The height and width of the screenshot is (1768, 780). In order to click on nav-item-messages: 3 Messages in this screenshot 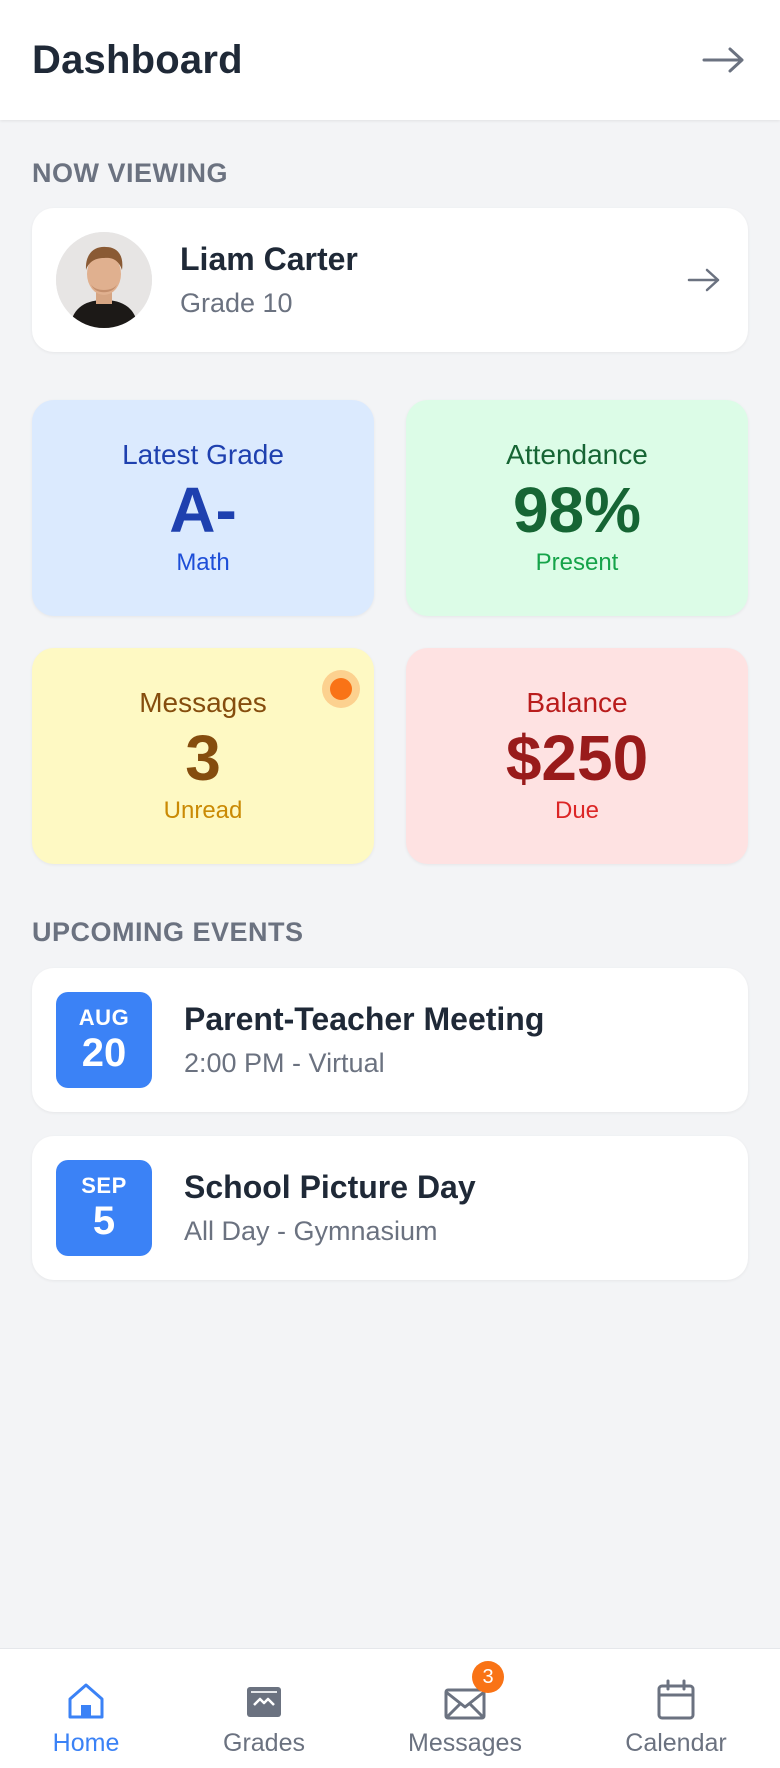, I will do `click(465, 1708)`.